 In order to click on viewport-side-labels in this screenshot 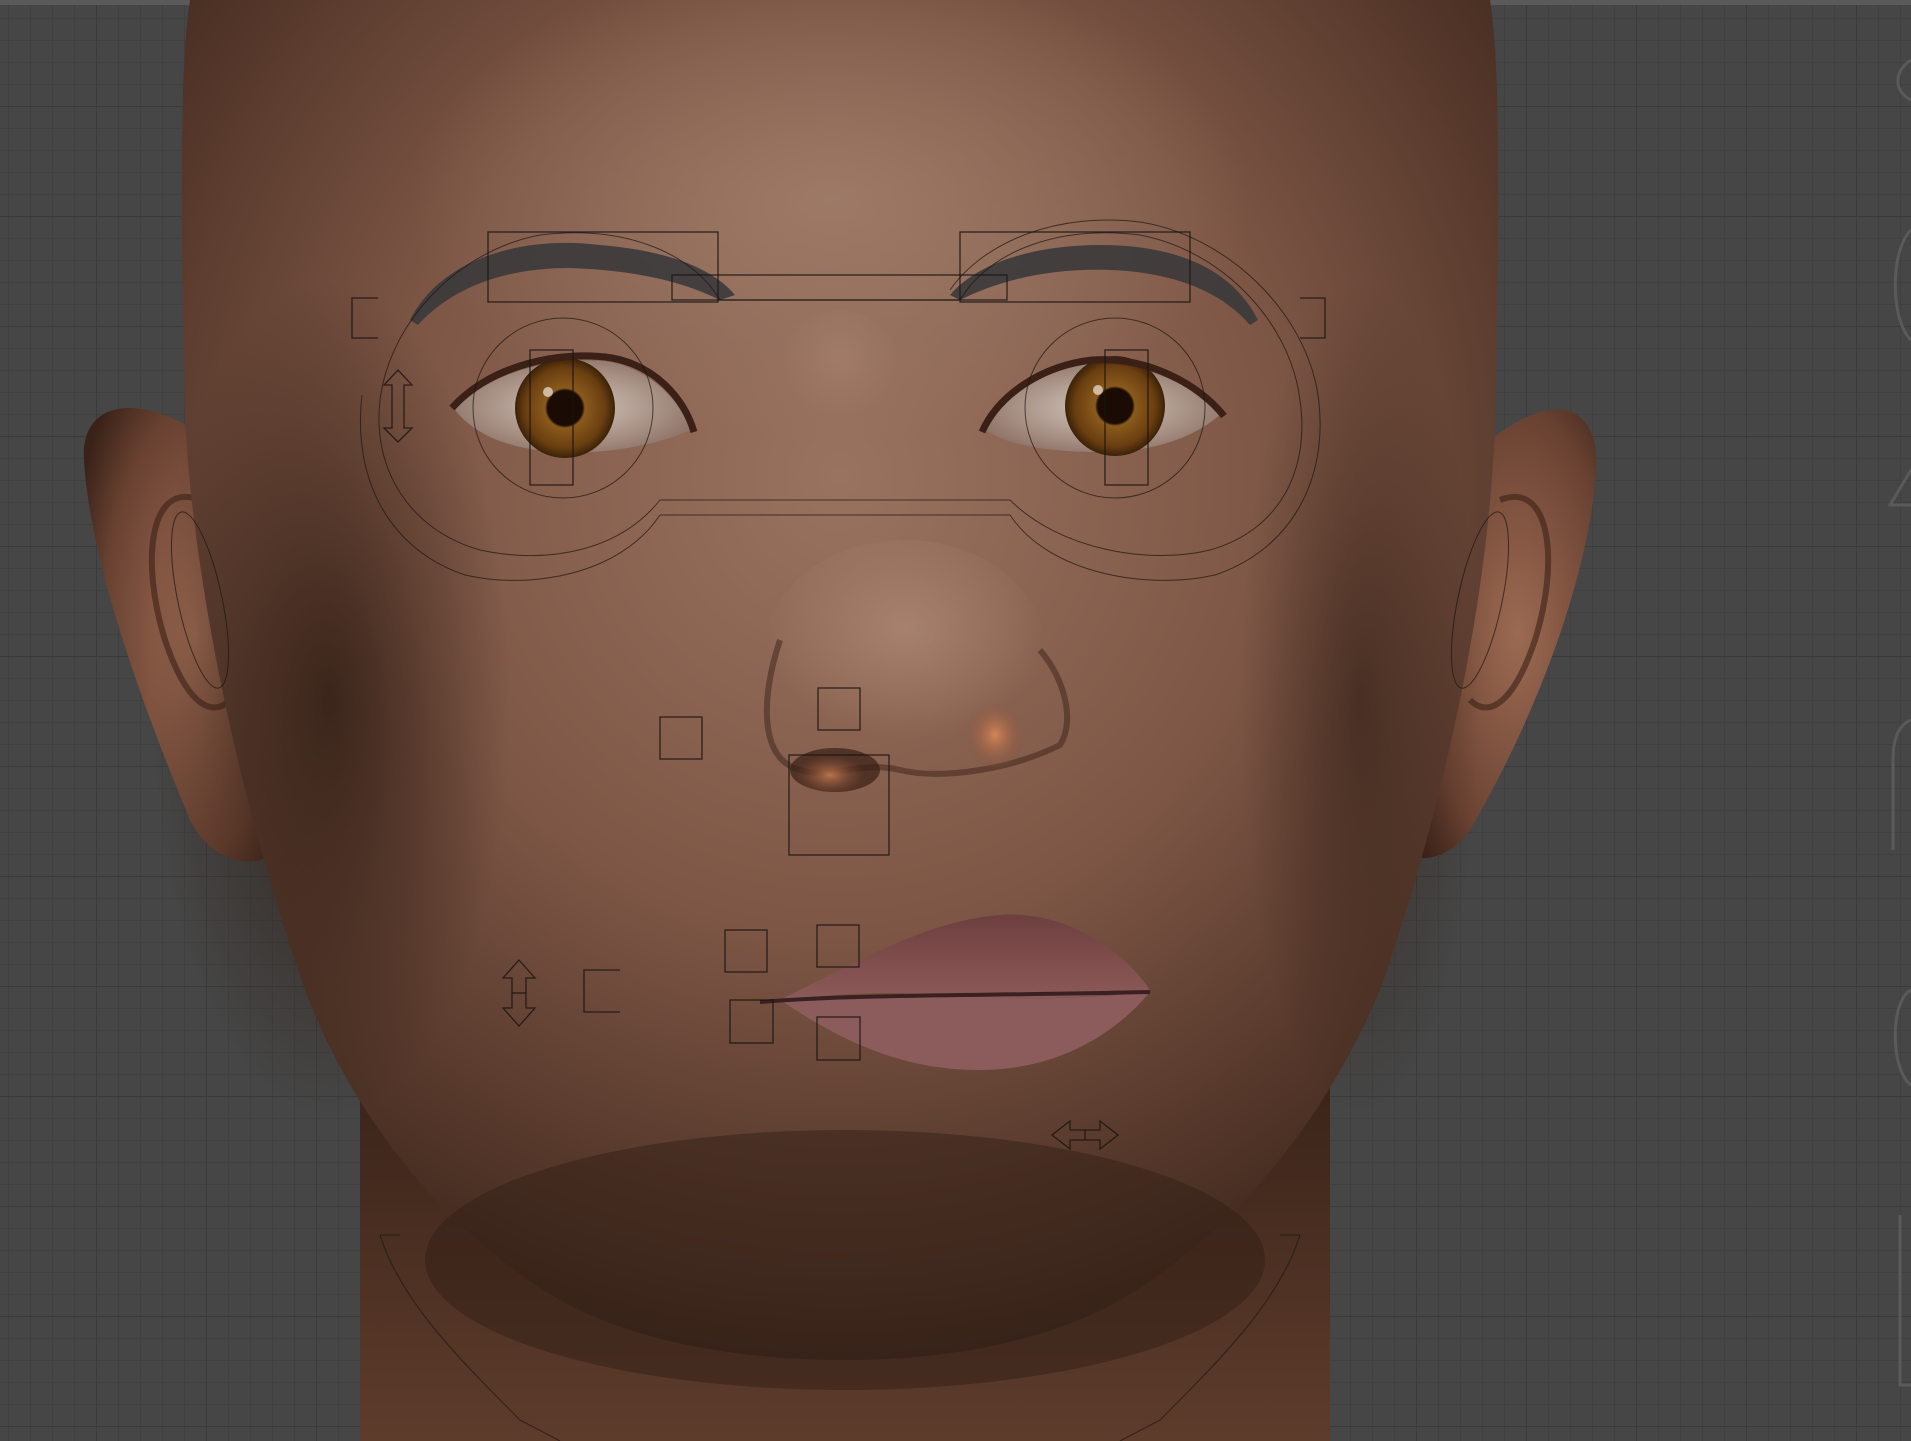, I will do `click(1899, 722)`.